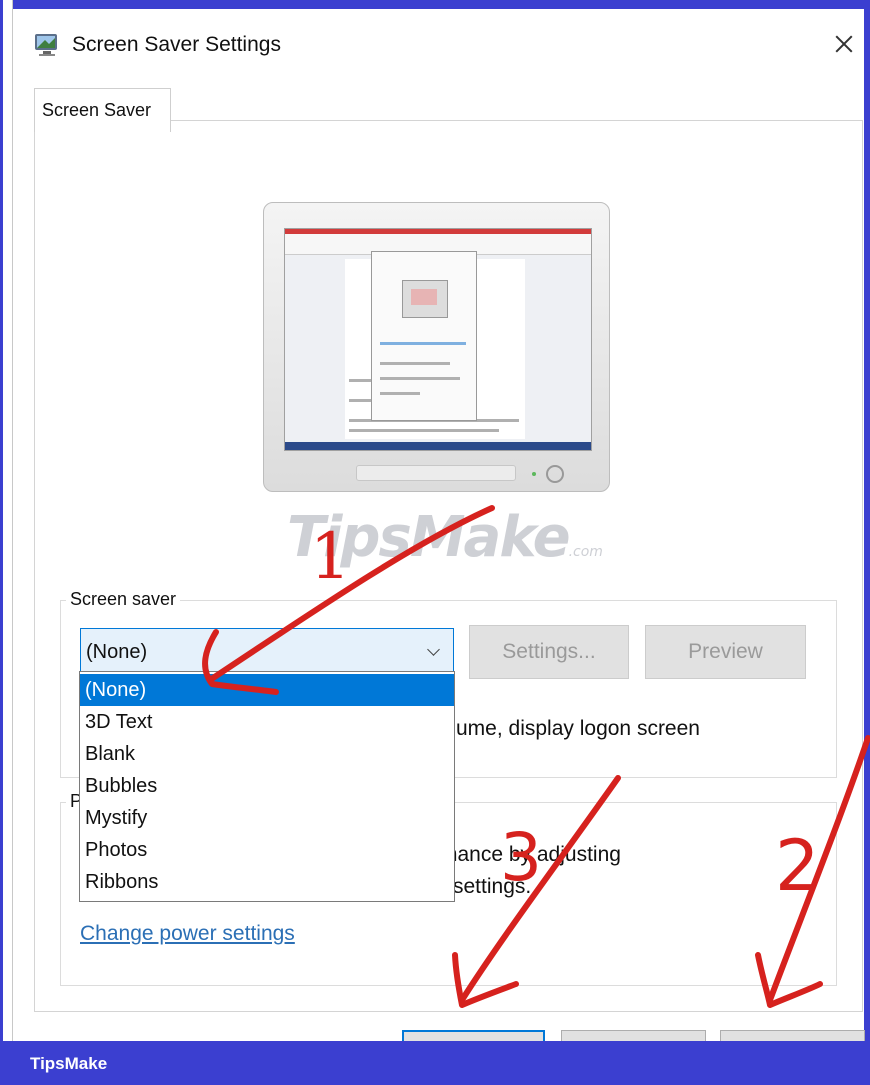 Image resolution: width=870 pixels, height=1085 pixels. Describe the element at coordinates (555, 474) in the screenshot. I see `monitor-power-icon` at that location.